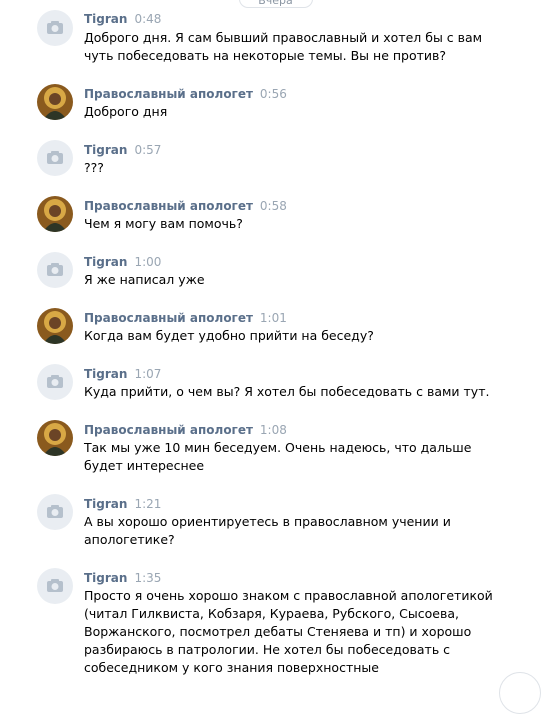  What do you see at coordinates (144, 279) in the screenshot?
I see `message-text: Я же написал уже` at bounding box center [144, 279].